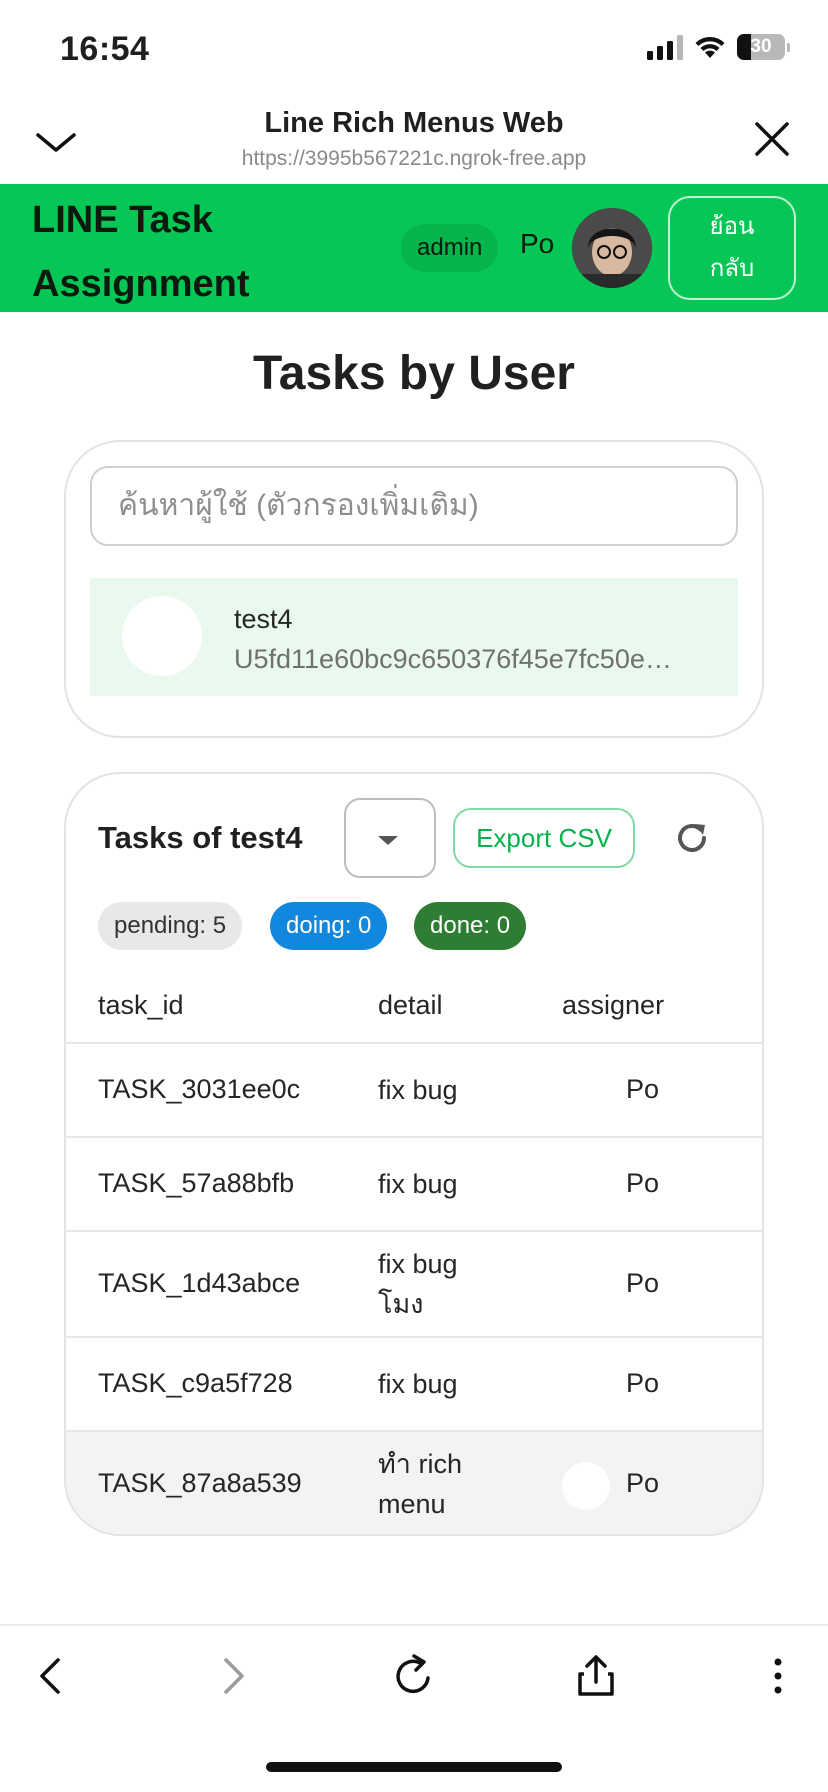 This screenshot has height=1792, width=828. Describe the element at coordinates (414, 506) in the screenshot. I see `user-search-input` at that location.